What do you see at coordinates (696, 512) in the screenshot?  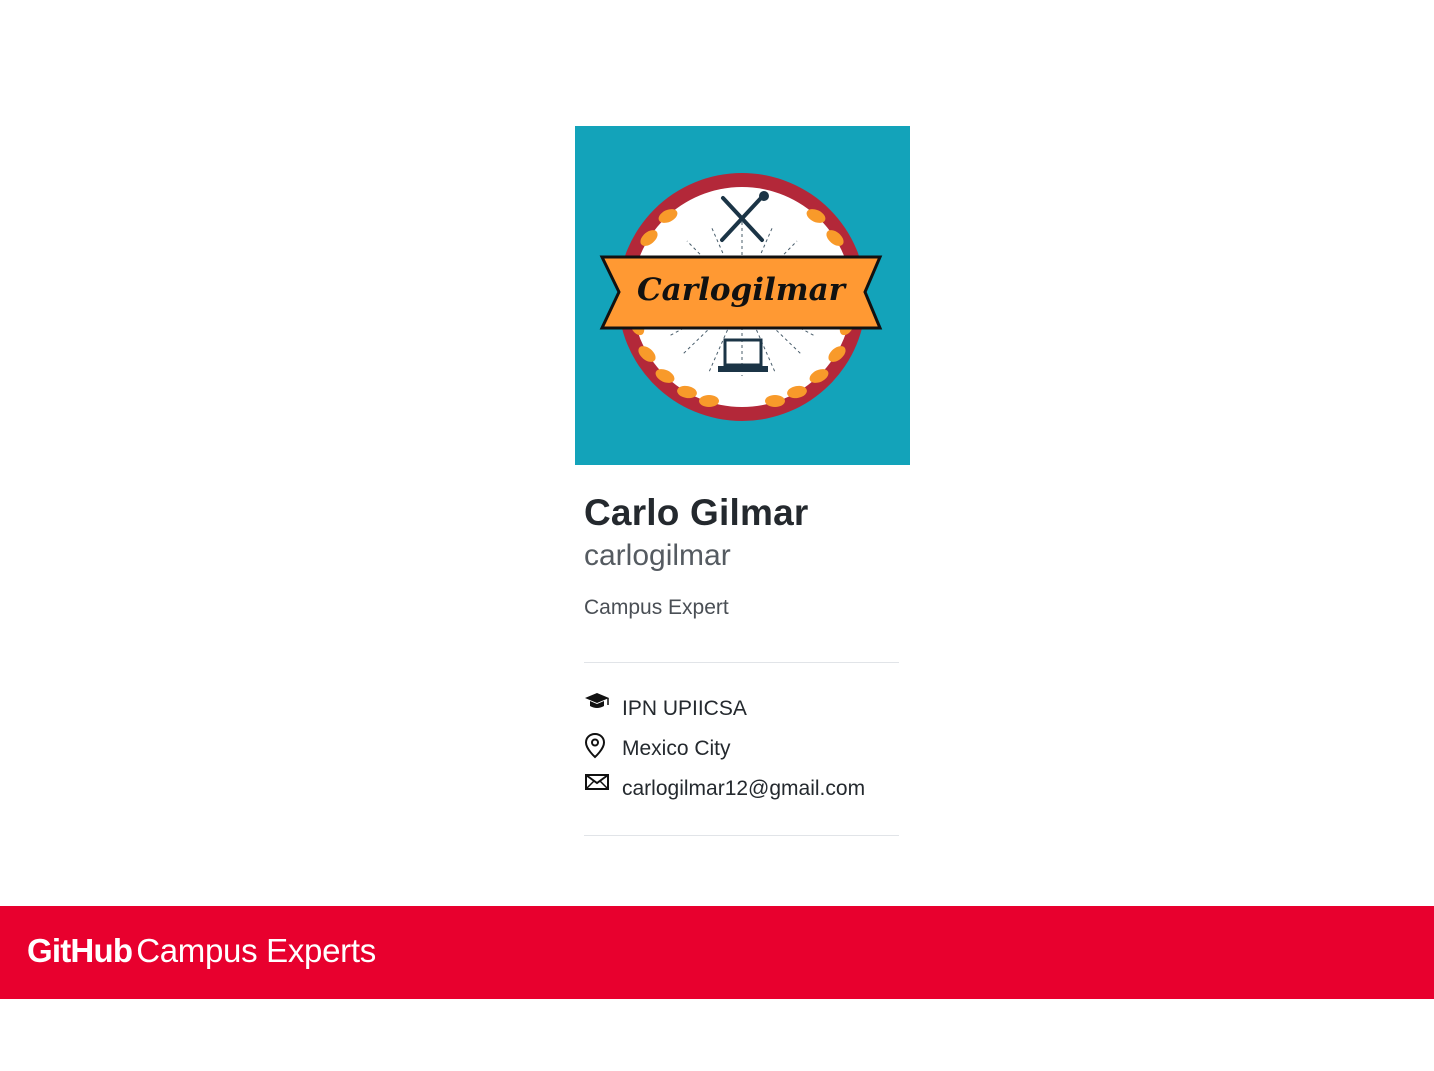 I see `profile-name: Carlo Gilmar` at bounding box center [696, 512].